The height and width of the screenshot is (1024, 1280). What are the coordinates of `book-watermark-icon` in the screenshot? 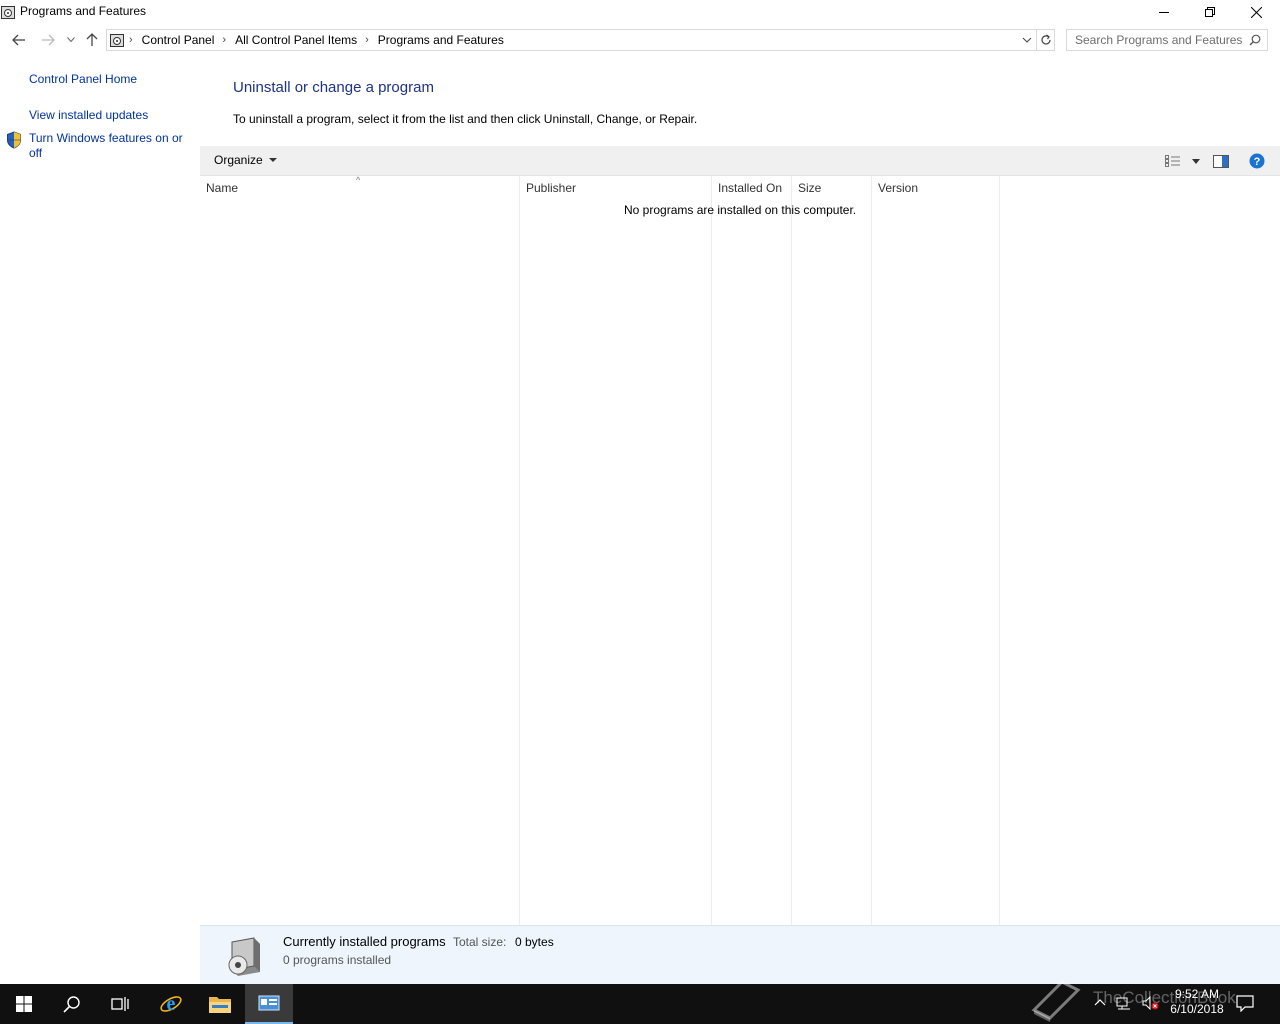 It's located at (1056, 1001).